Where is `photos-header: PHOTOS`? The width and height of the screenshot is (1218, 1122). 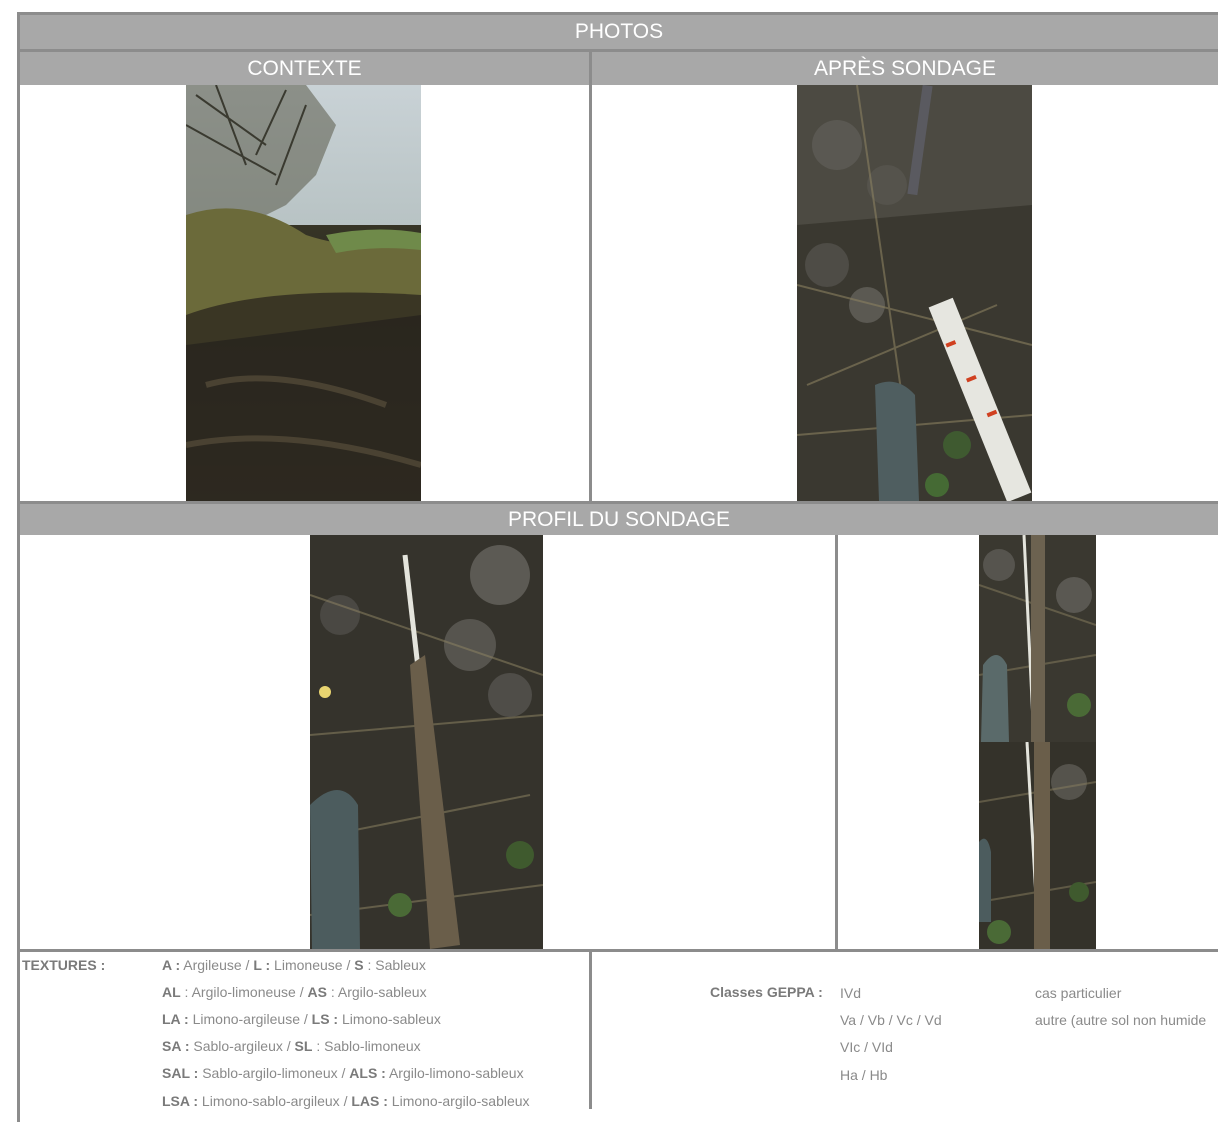
photos-header: PHOTOS is located at coordinates (619, 32).